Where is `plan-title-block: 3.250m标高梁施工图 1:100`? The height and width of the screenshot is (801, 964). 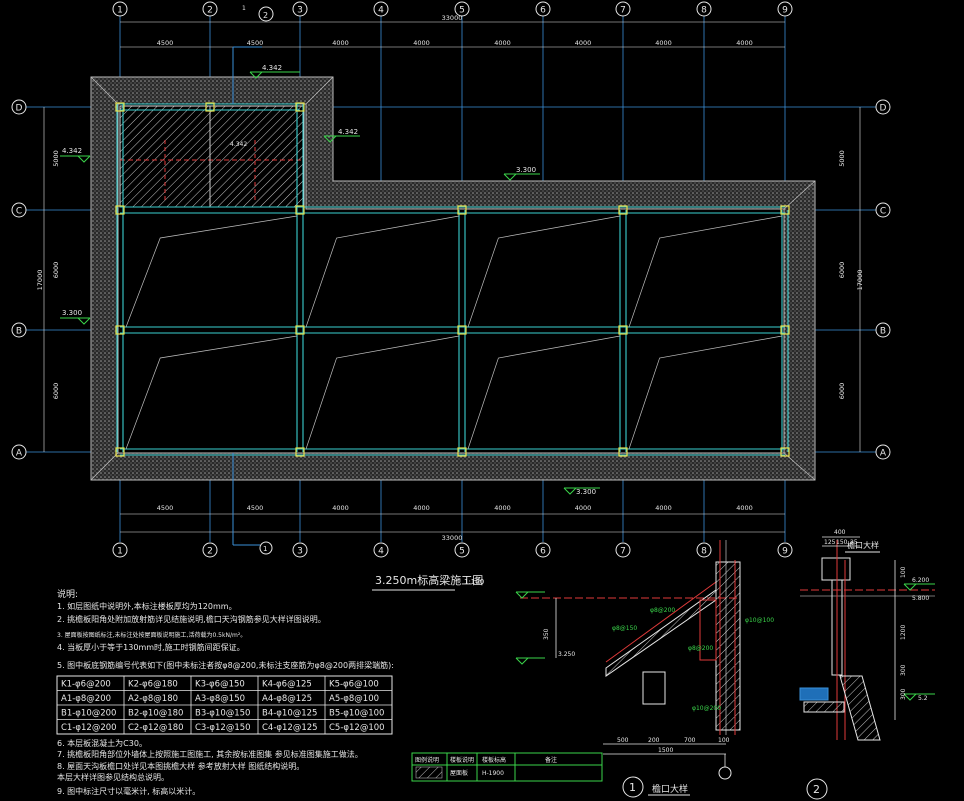
plan-title-block: 3.250m标高梁施工图 1:100 is located at coordinates (428, 582).